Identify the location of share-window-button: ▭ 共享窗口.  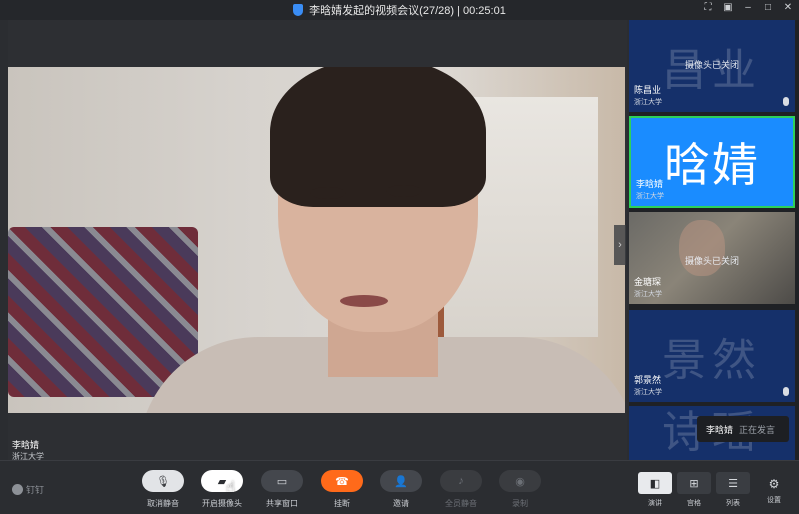
(282, 489).